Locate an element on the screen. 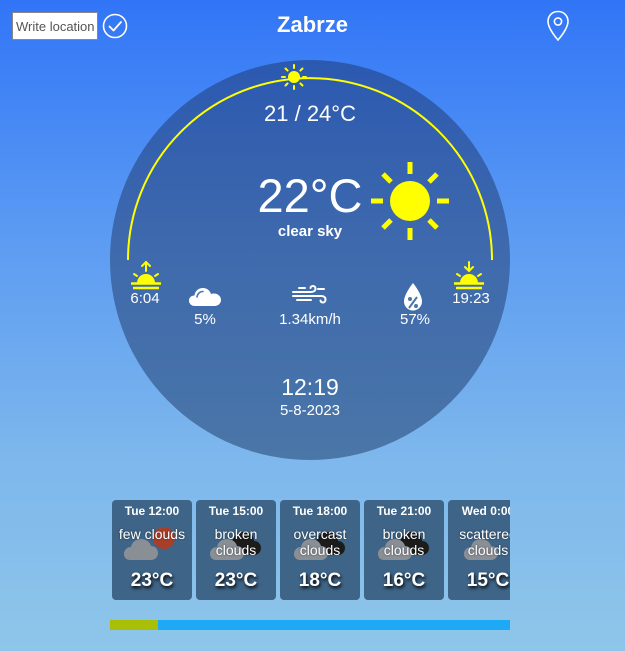  weather-description: clear sky is located at coordinates (310, 231).